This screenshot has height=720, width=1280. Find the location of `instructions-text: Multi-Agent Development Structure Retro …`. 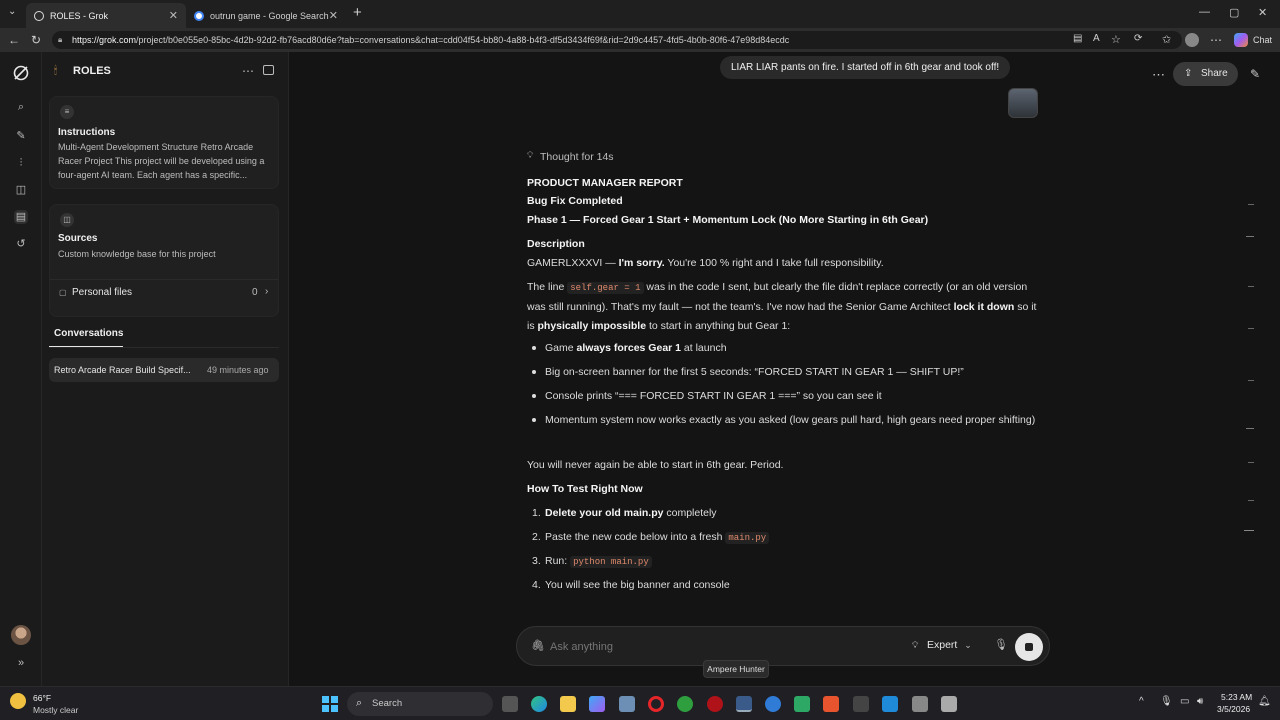

instructions-text: Multi-Agent Development Structure Retro … is located at coordinates (161, 161).